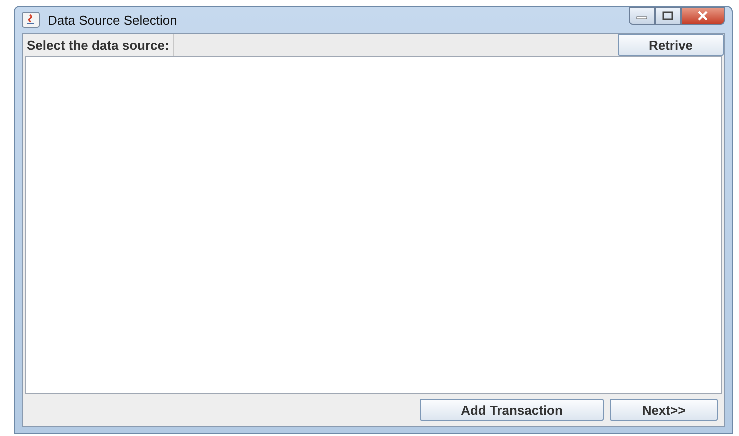  I want to click on retrieve-button: Retrive, so click(671, 45).